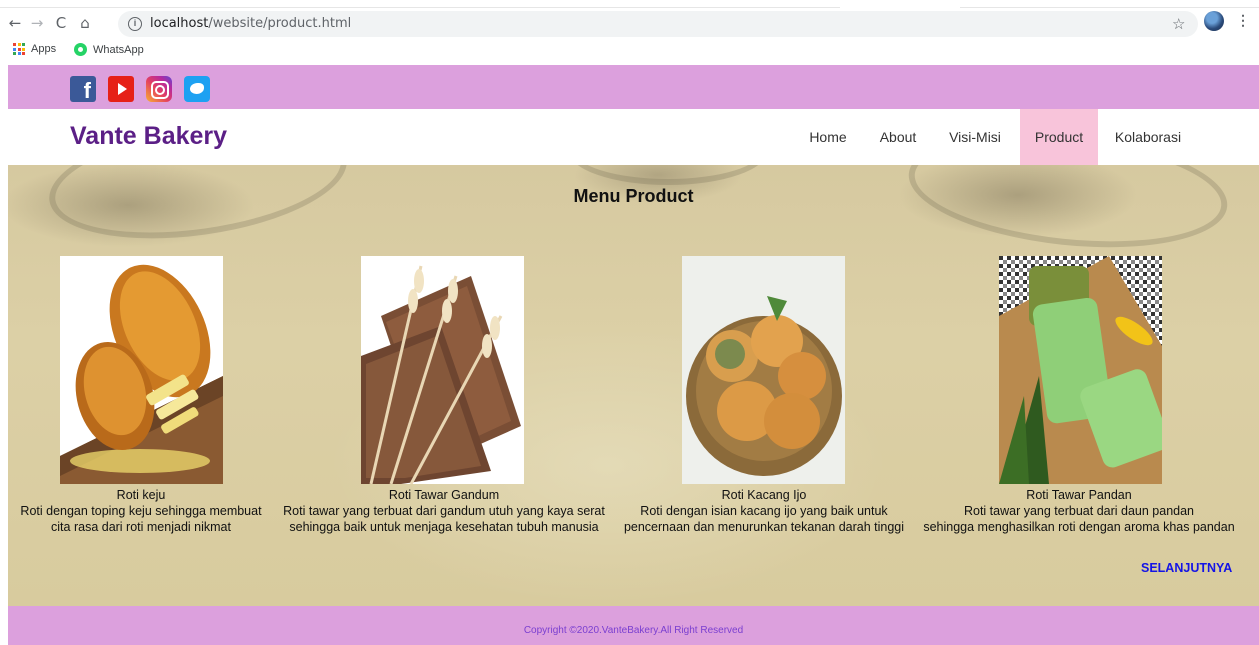  Describe the element at coordinates (1148, 137) in the screenshot. I see `nav-kolaborasi: Kolaborasi` at that location.